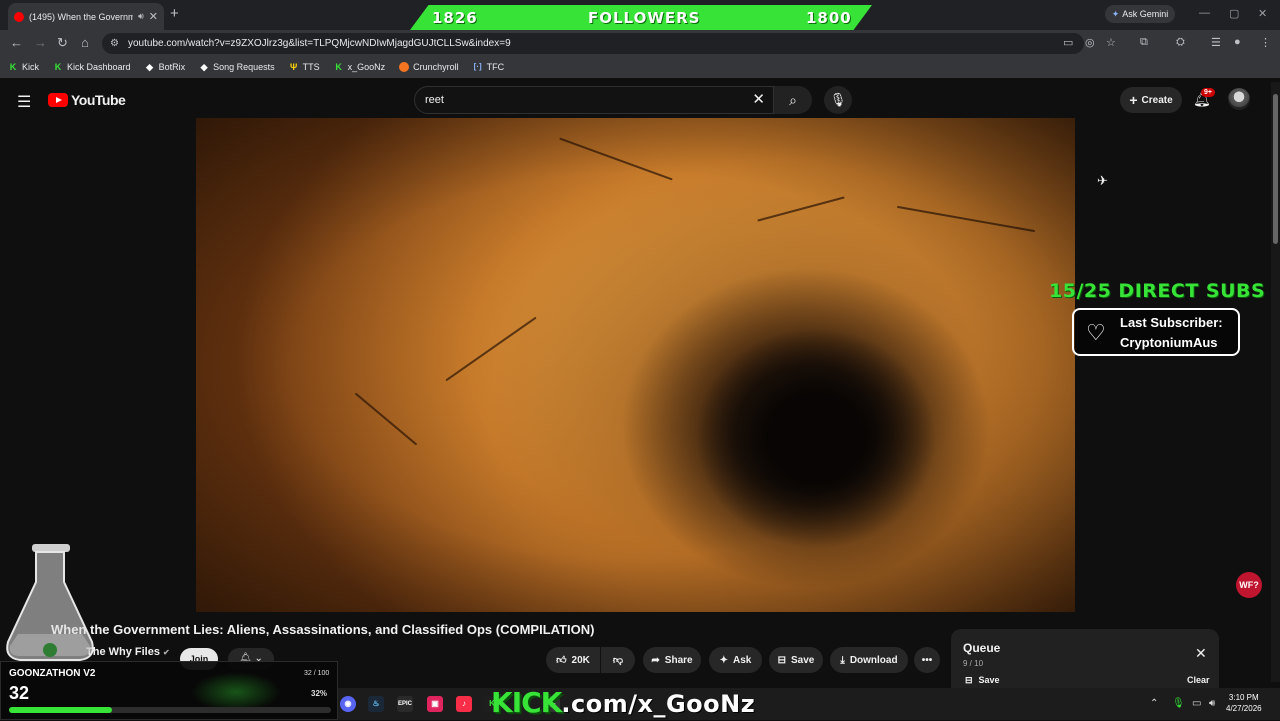  I want to click on profile-avatar-icon: ●, so click(1237, 42).